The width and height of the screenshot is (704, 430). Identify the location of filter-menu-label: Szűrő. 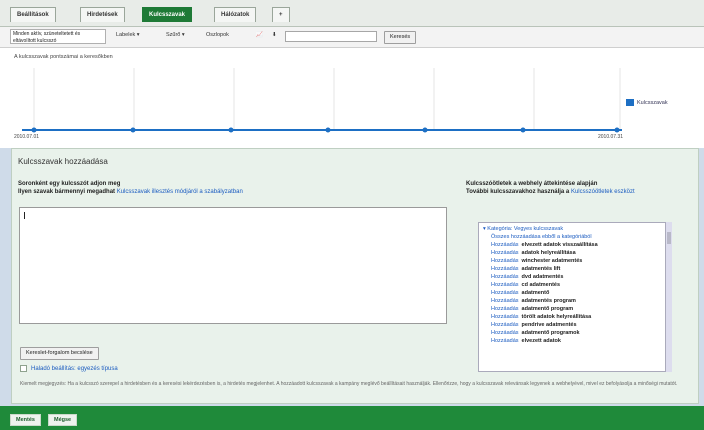
(173, 35).